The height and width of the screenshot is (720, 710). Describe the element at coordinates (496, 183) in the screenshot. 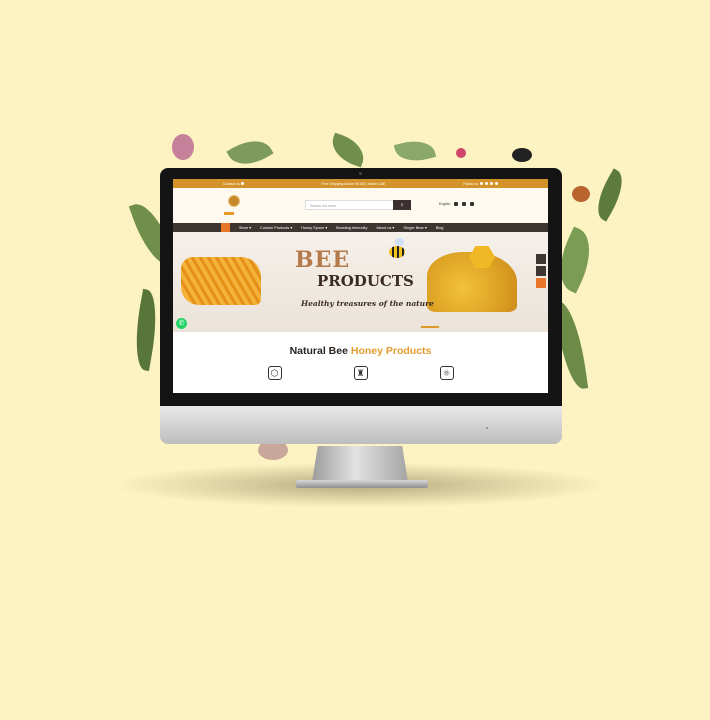

I see `youtube-icon` at that location.